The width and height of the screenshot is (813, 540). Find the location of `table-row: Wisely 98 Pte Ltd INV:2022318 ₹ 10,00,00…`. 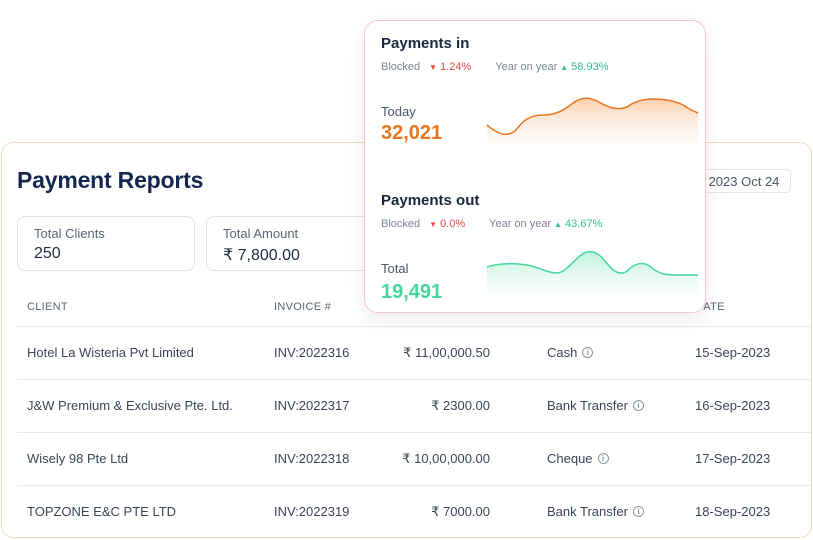

table-row: Wisely 98 Pte Ltd INV:2022318 ₹ 10,00,00… is located at coordinates (414, 459).